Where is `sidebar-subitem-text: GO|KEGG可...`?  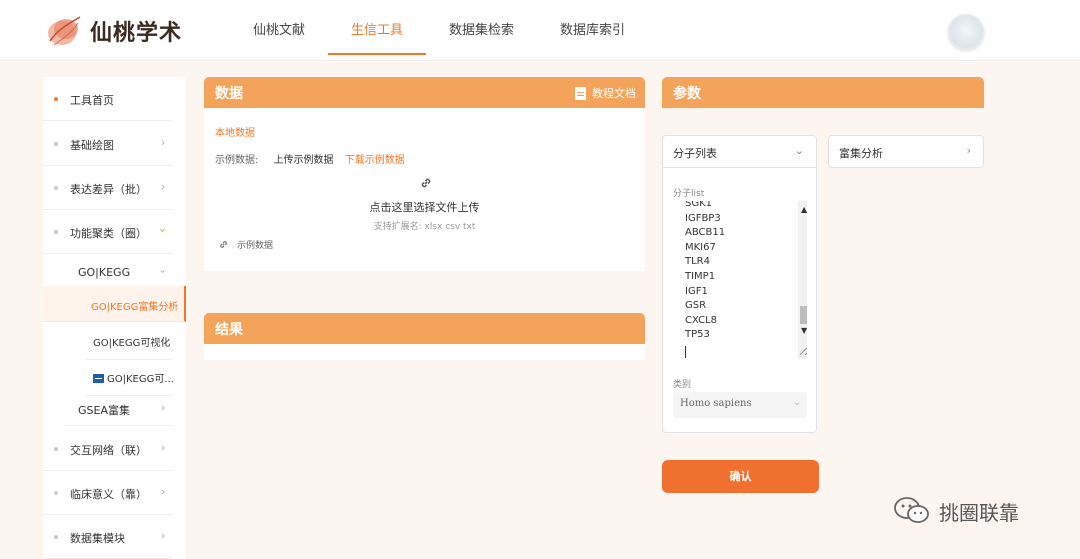
sidebar-subitem-text: GO|KEGG可... is located at coordinates (140, 379).